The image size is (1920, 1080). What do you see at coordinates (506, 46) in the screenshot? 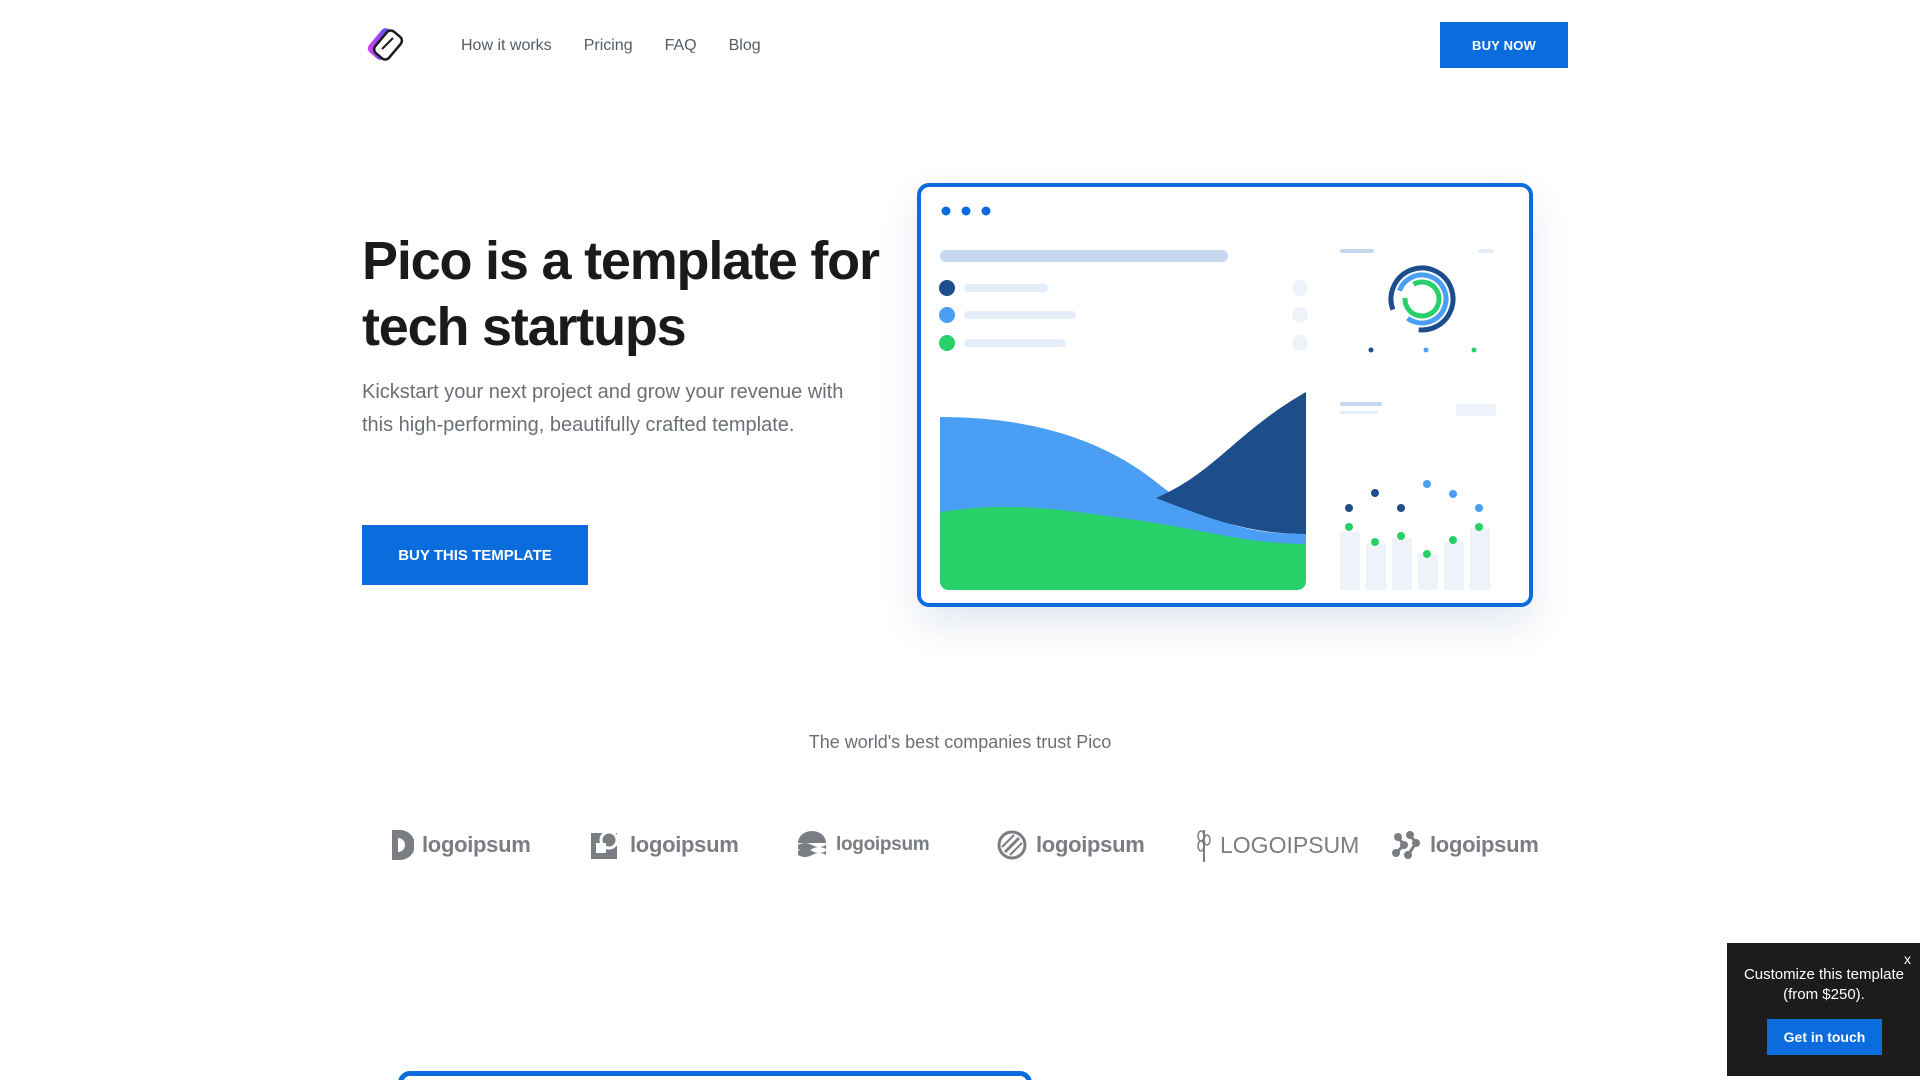
I see `nav-how-it-works: How it works` at bounding box center [506, 46].